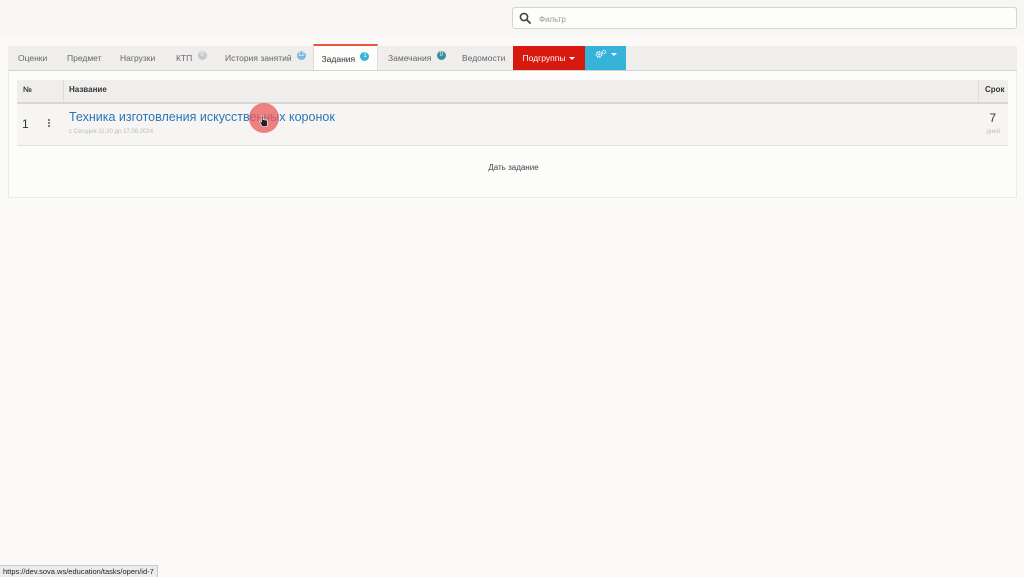  I want to click on tab-workload: Нагрузки, so click(137, 58).